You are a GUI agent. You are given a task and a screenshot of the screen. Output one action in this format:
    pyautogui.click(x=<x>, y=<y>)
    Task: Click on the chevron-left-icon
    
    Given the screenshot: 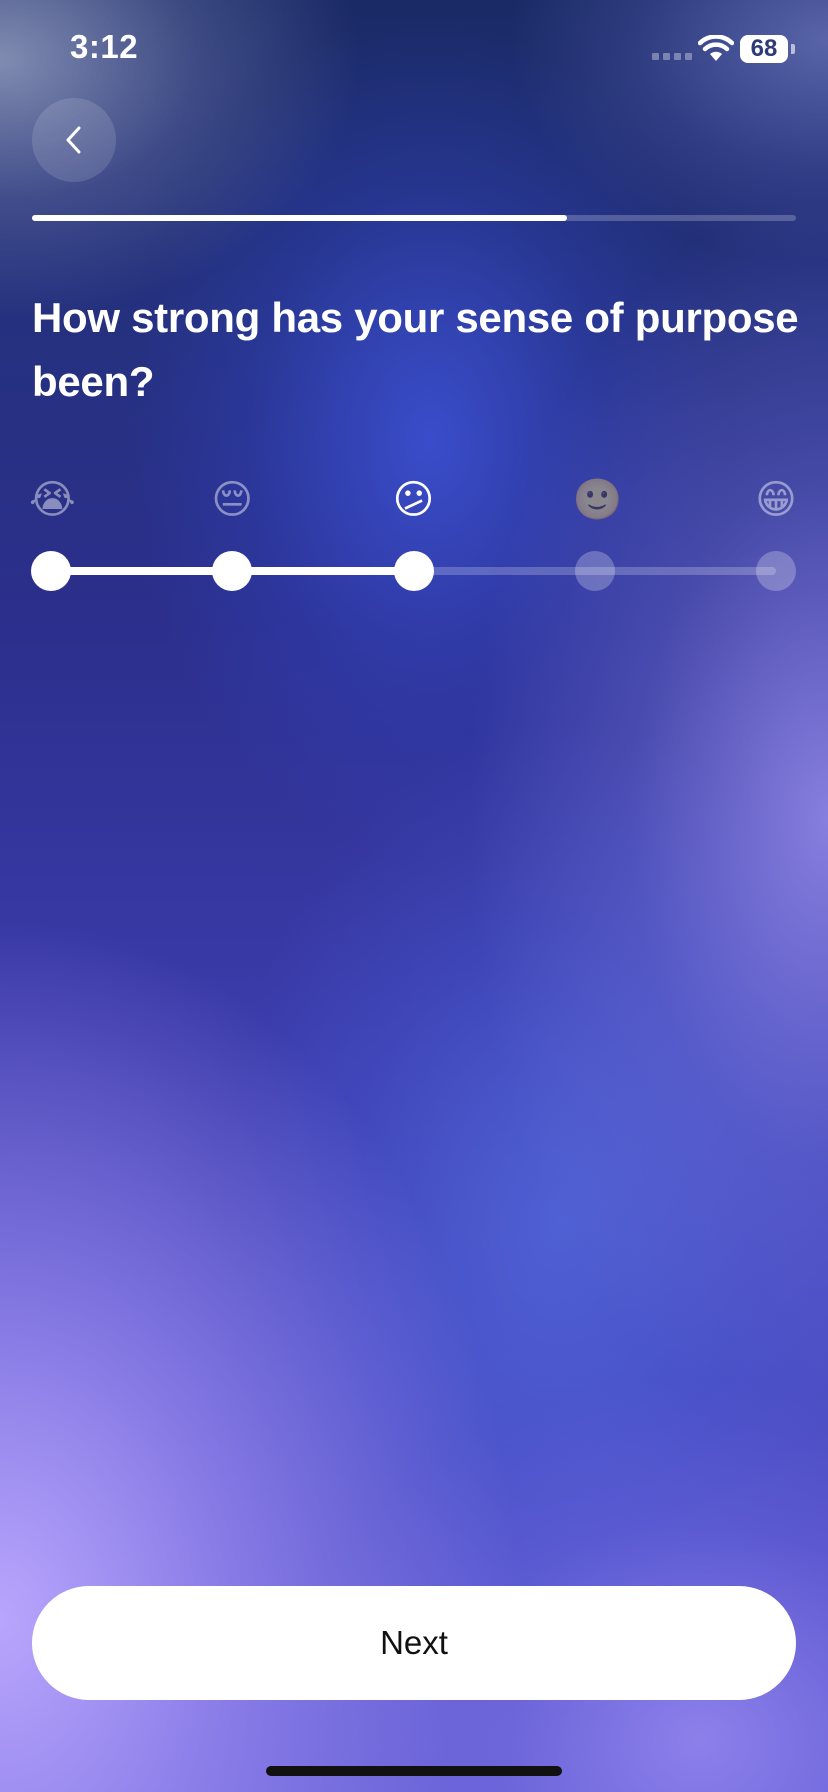 What is the action you would take?
    pyautogui.click(x=73, y=140)
    